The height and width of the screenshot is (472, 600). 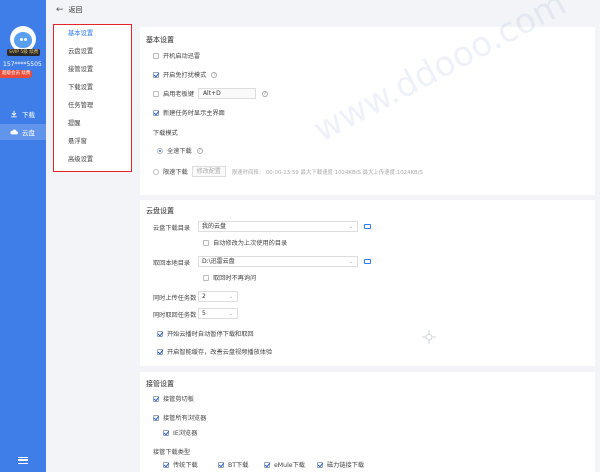 I want to click on type-option: 磁力链接下载, so click(x=340, y=464).